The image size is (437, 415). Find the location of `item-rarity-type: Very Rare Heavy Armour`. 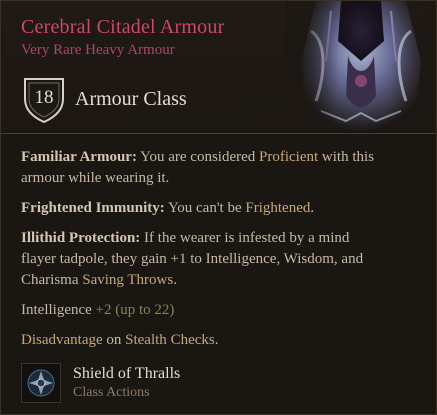

item-rarity-type: Very Rare Heavy Armour is located at coordinates (98, 50).